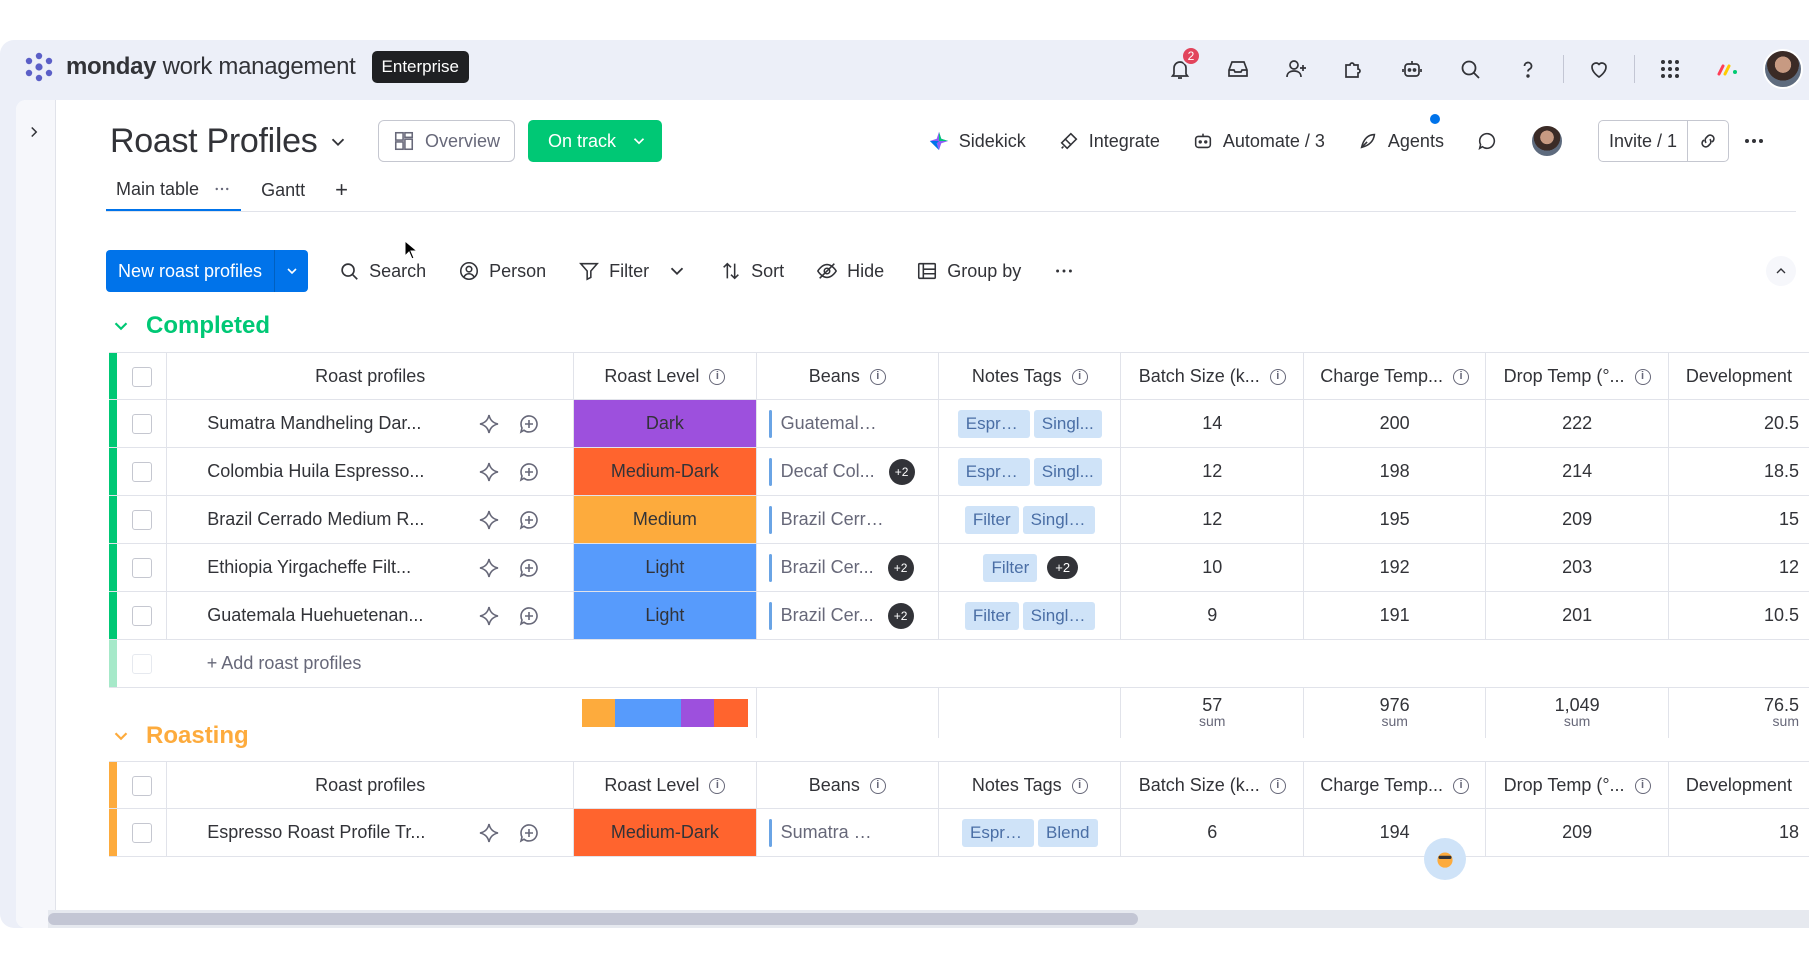 This screenshot has width=1809, height=970. I want to click on column-header-charge-temp: Charge Temp... i, so click(1395, 785).